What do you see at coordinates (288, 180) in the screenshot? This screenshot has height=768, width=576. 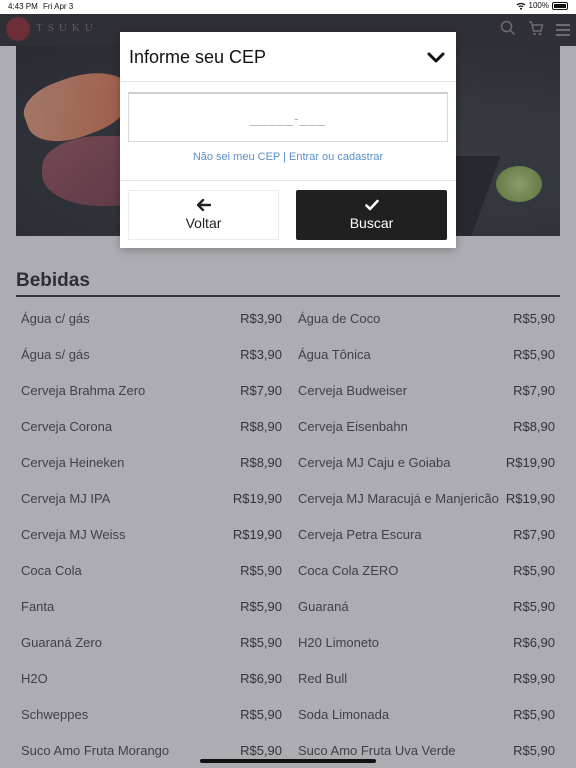 I see `modal-divider-bottom` at bounding box center [288, 180].